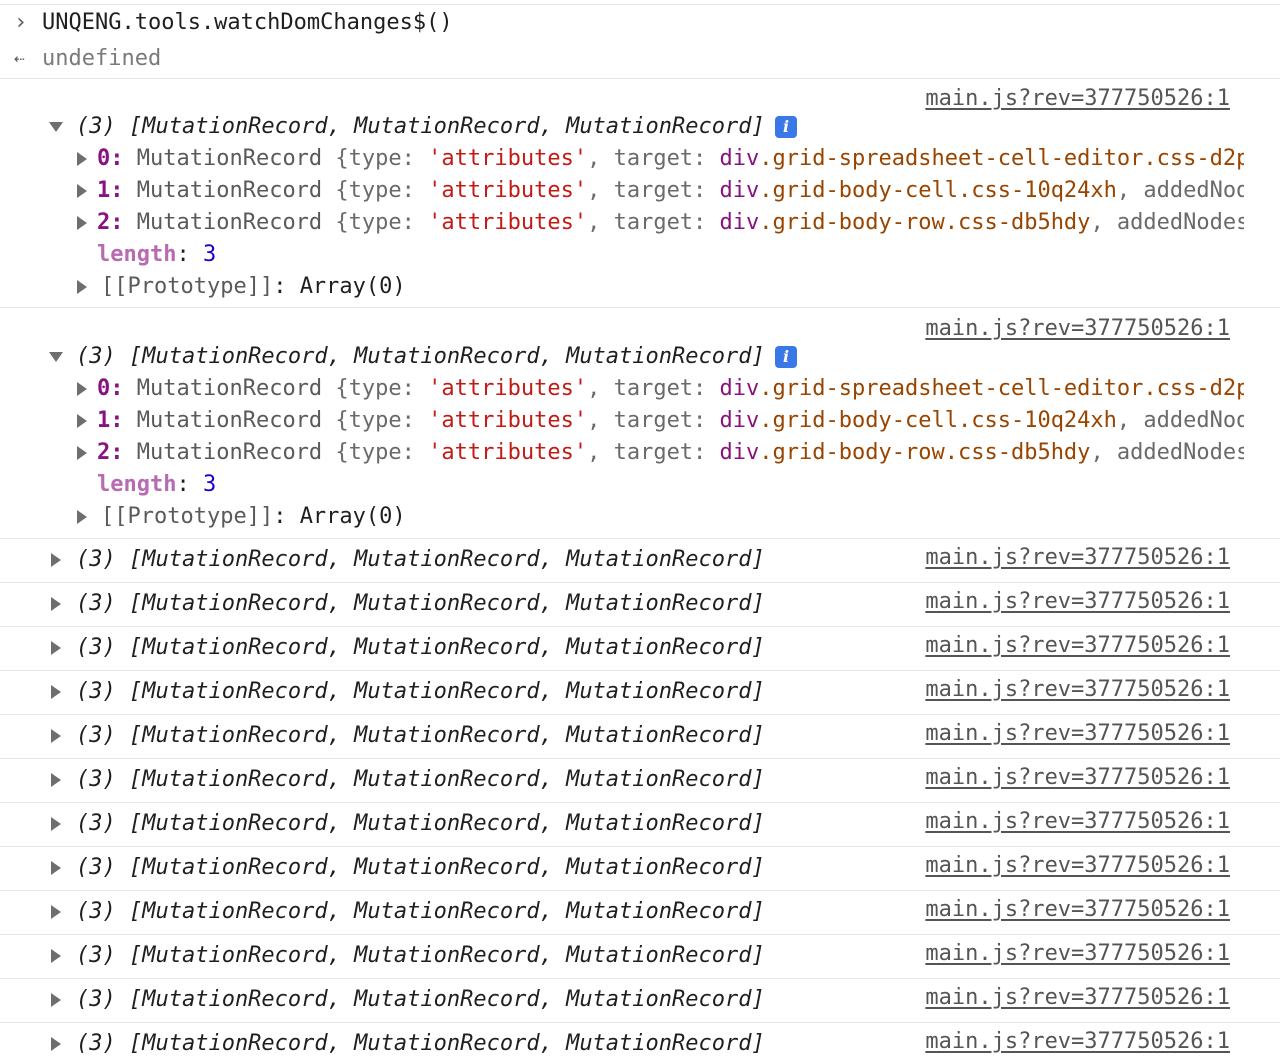 The image size is (1280, 1064). What do you see at coordinates (110, 420) in the screenshot?
I see `item-index: 1:` at bounding box center [110, 420].